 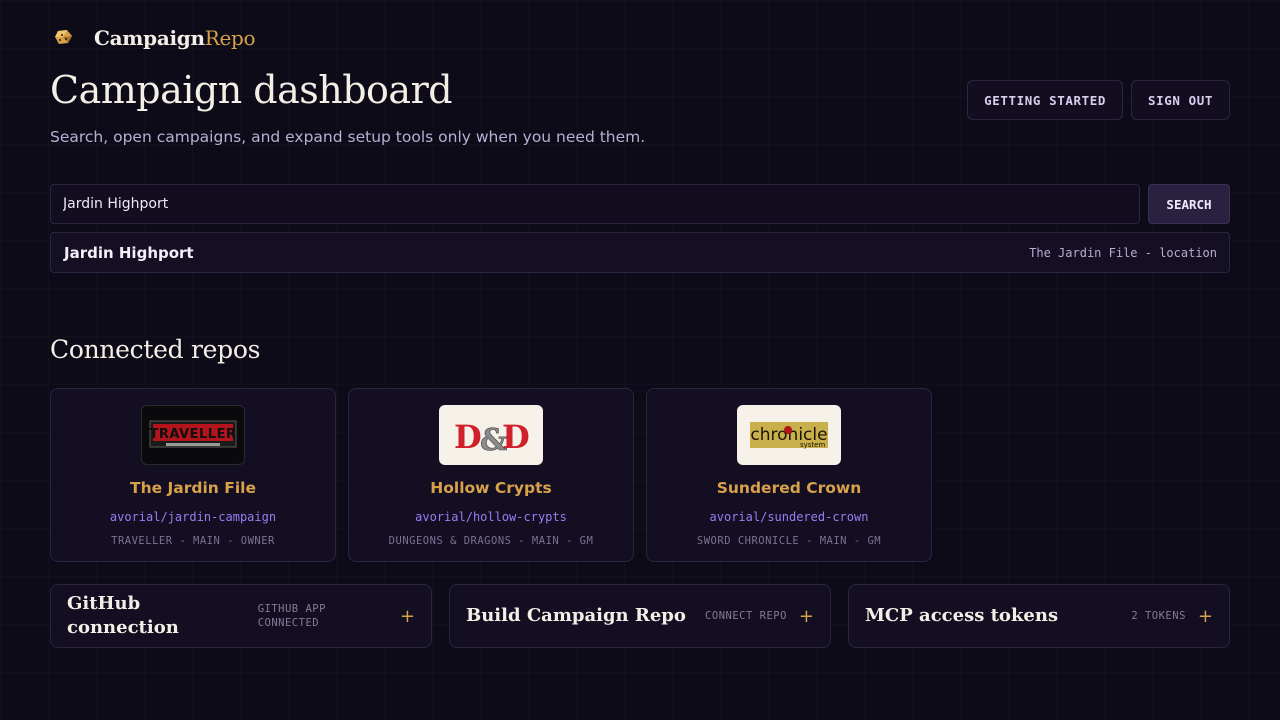 I want to click on build-campaign-repo-panel: Build Campaign Repo CONNECT REPO +, so click(x=640, y=616).